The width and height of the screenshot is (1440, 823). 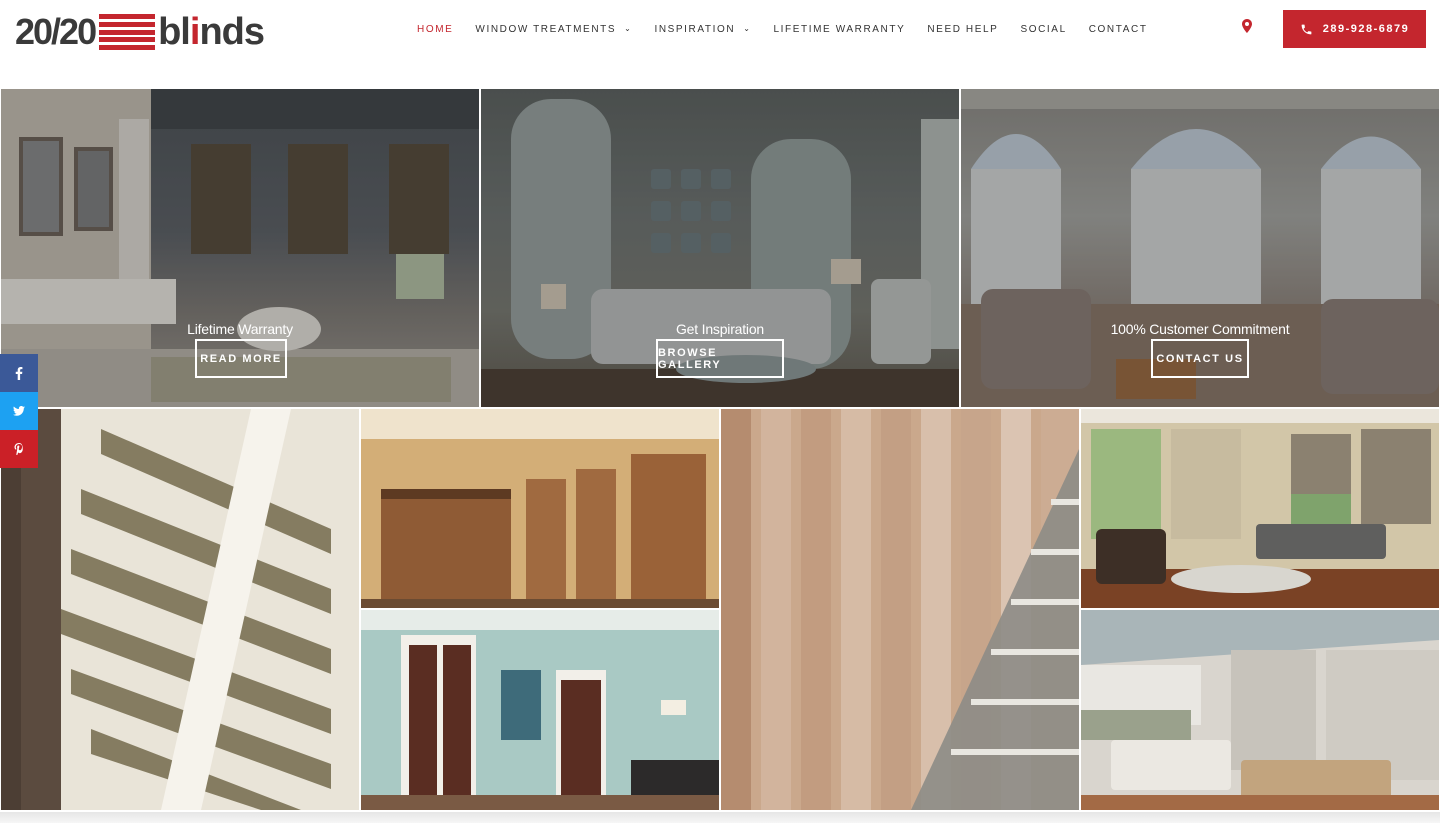 I want to click on twitter-icon, so click(x=19, y=411).